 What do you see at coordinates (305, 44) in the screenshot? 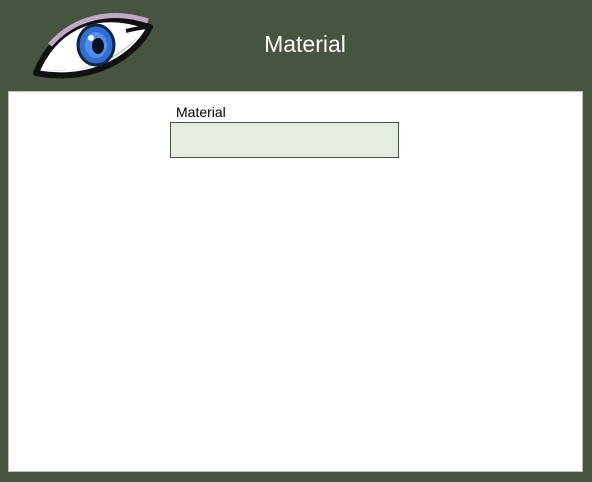
I see `page-title: Material` at bounding box center [305, 44].